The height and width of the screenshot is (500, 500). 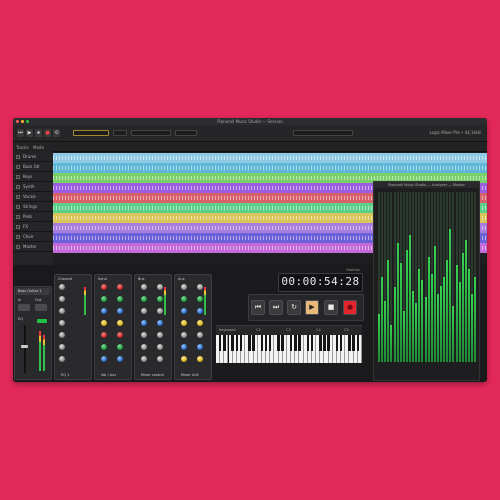 What do you see at coordinates (294, 307) in the screenshot?
I see `loop-button: ↻` at bounding box center [294, 307].